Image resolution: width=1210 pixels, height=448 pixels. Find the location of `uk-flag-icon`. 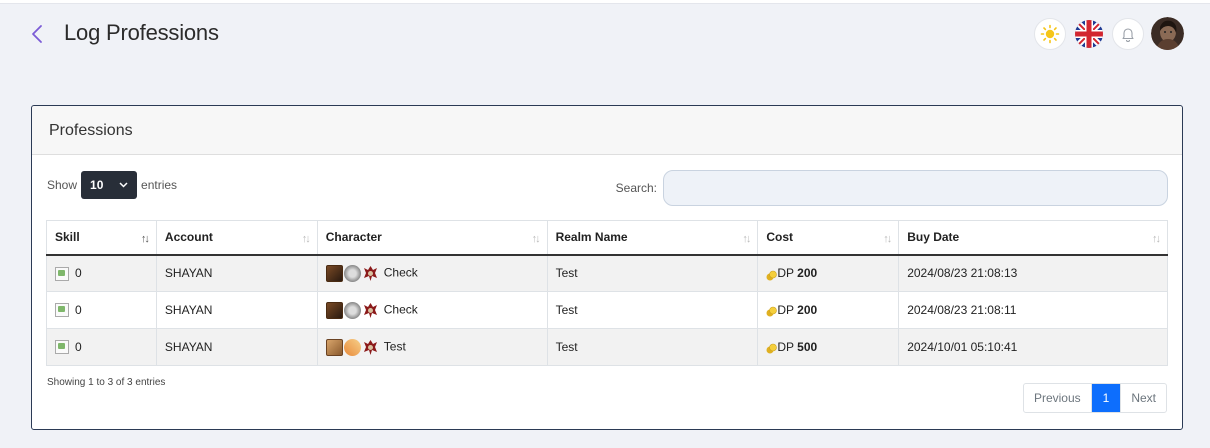

uk-flag-icon is located at coordinates (1089, 33).